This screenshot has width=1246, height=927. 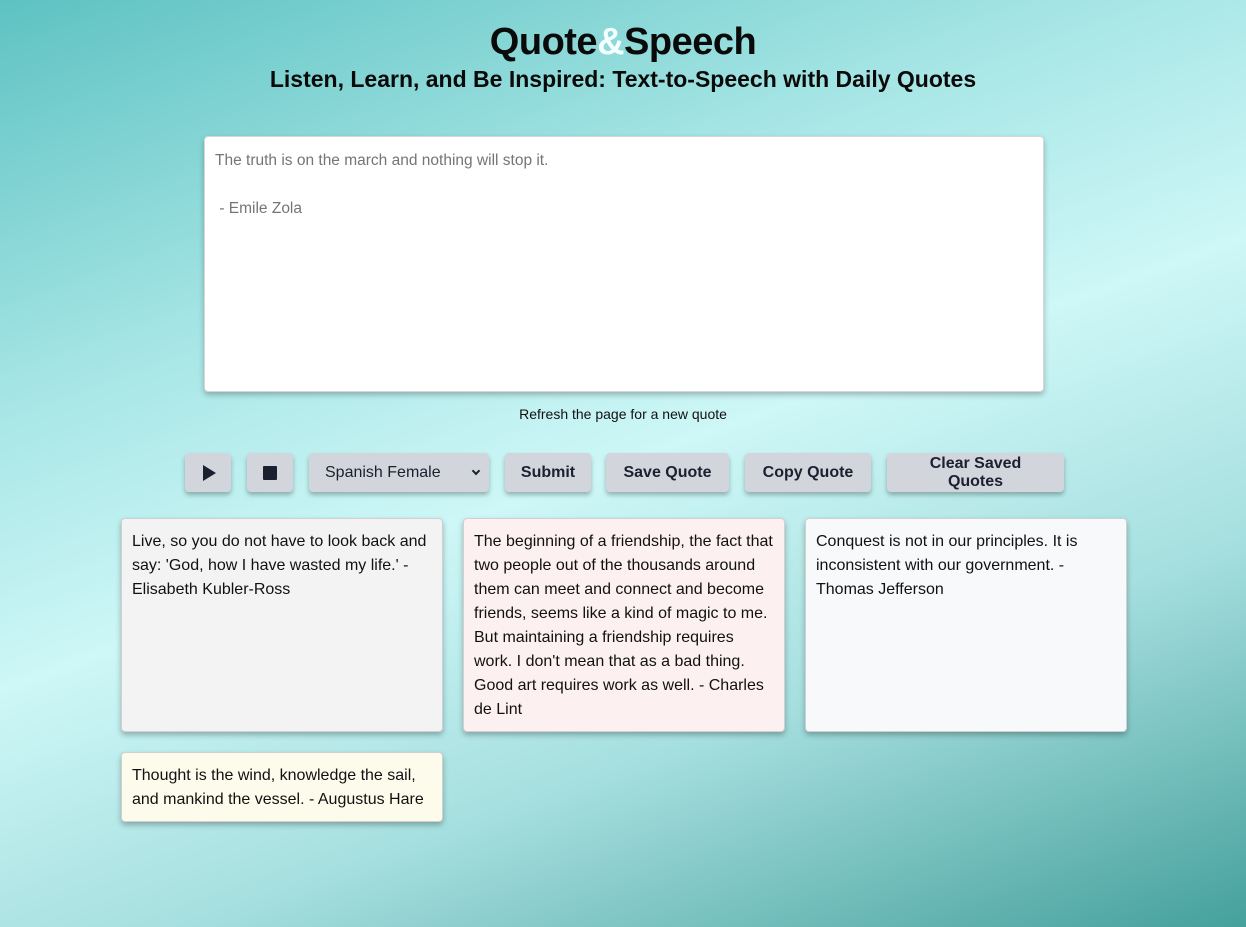 I want to click on stop-icon, so click(x=270, y=472).